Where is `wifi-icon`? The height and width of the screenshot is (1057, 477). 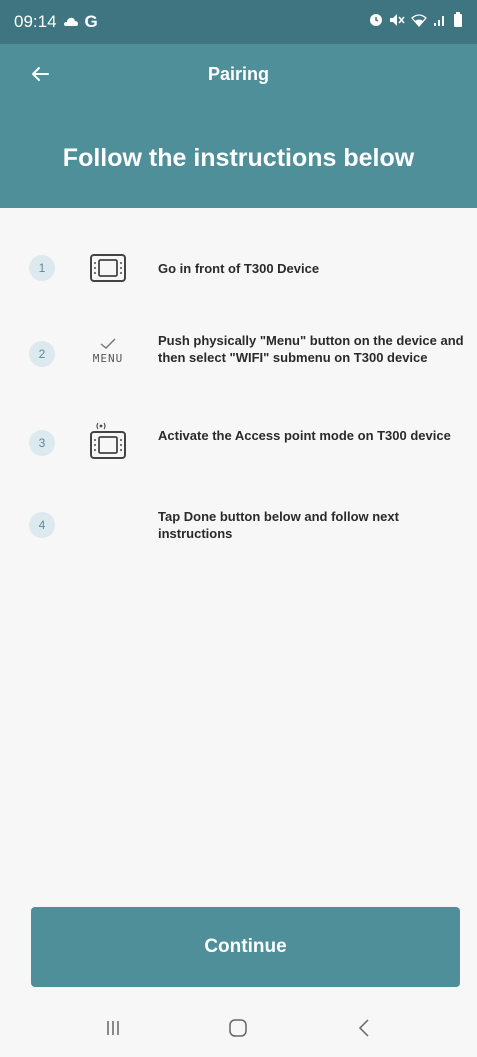 wifi-icon is located at coordinates (419, 22).